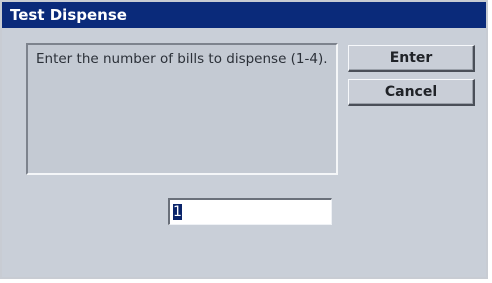  I want to click on quantity-input, so click(250, 212).